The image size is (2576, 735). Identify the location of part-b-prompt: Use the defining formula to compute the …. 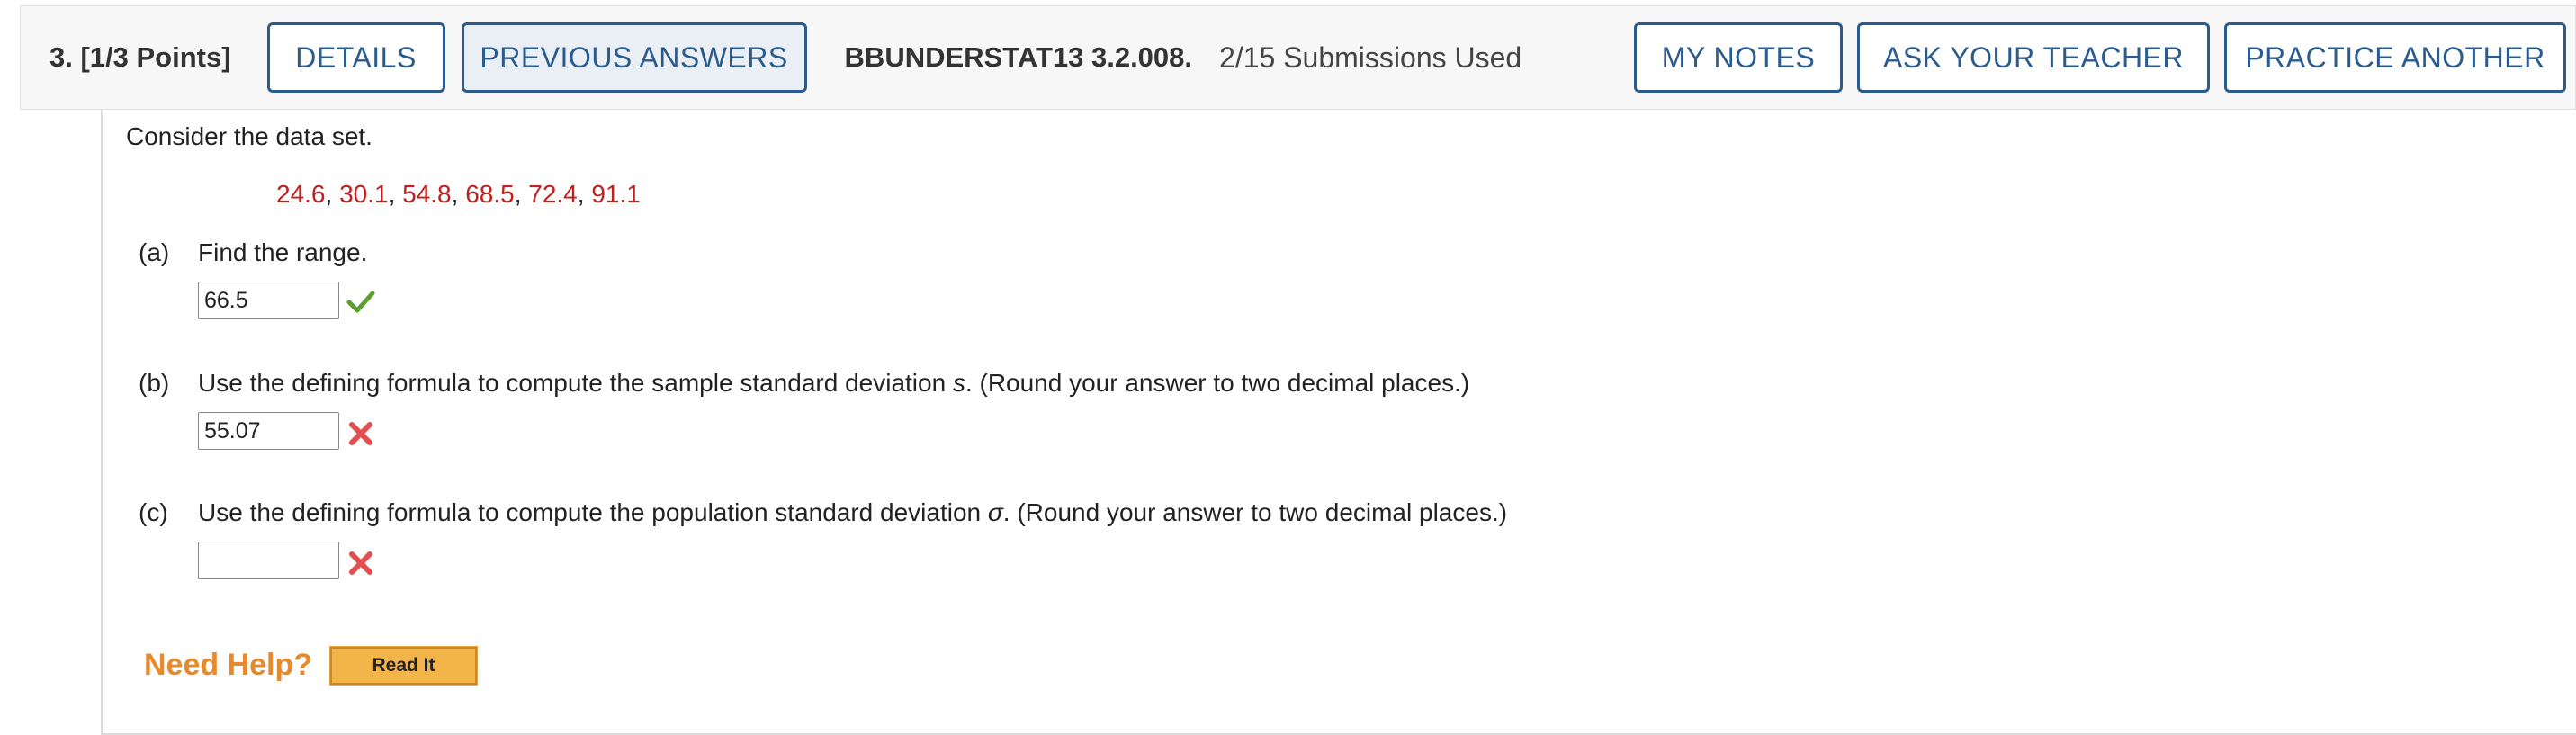
(834, 384).